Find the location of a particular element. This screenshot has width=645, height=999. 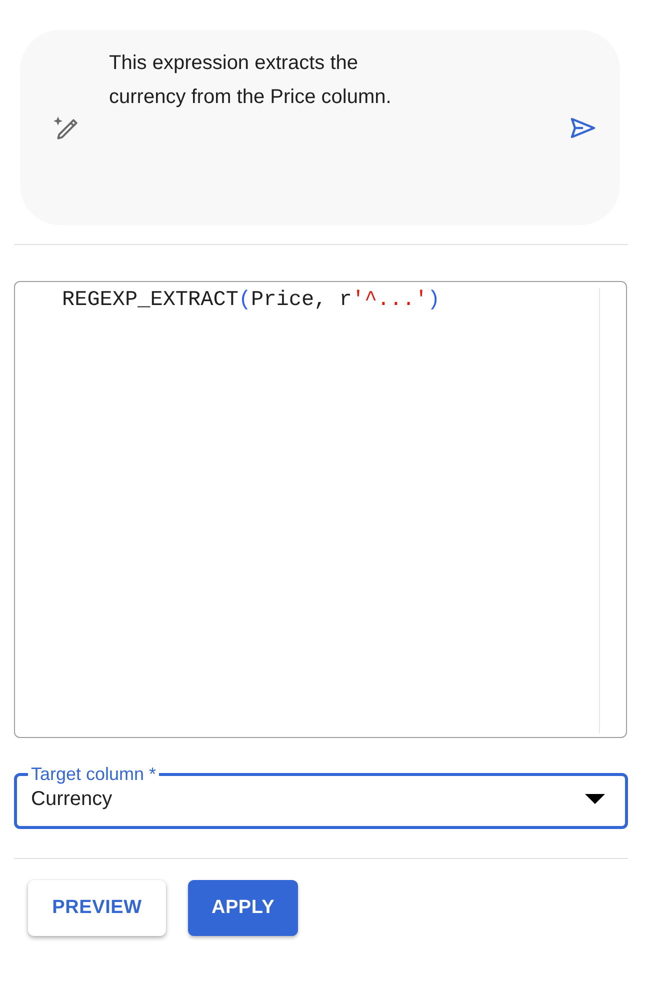

code-line: REGEXP_EXTRACT(Price, r'^...') is located at coordinates (251, 301).